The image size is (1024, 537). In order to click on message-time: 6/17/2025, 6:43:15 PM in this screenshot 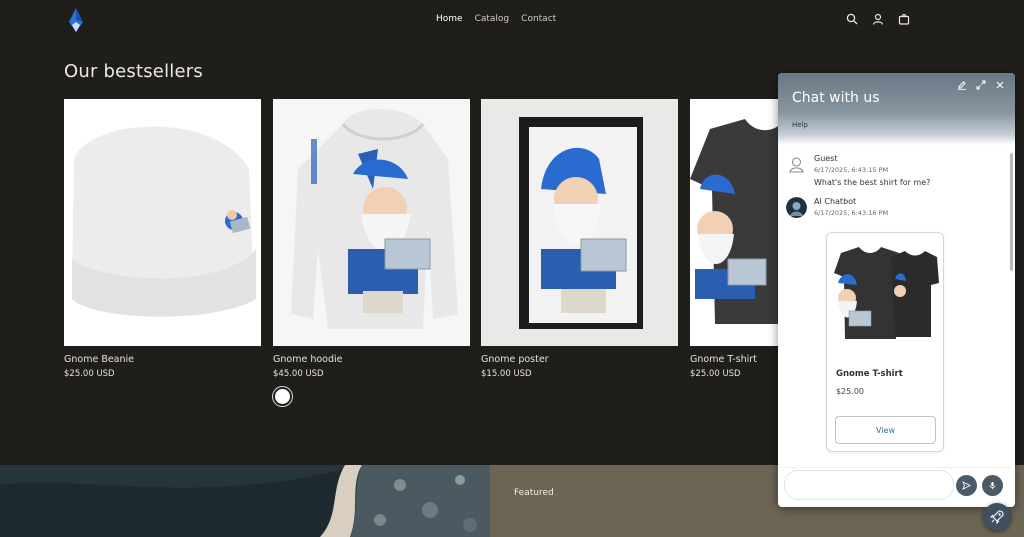, I will do `click(851, 170)`.